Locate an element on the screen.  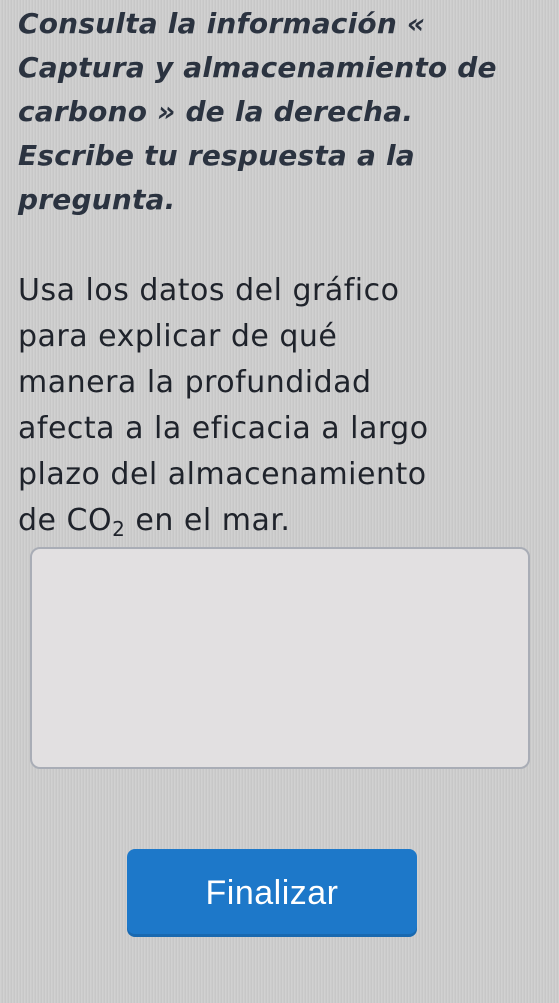
question-text-segment: de is located at coordinates (42, 520).